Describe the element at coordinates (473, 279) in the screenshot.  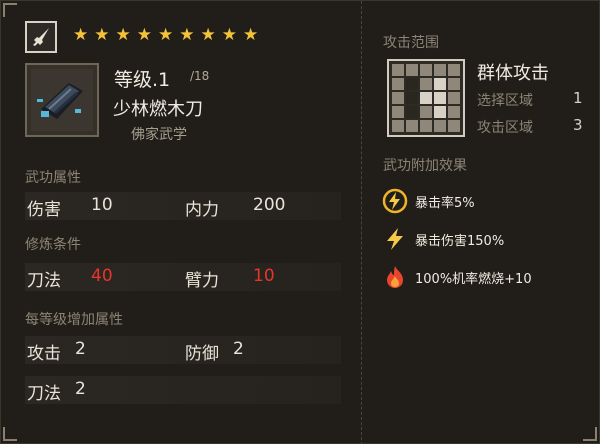
I see `effect-text: 100%机率燃烧+10` at that location.